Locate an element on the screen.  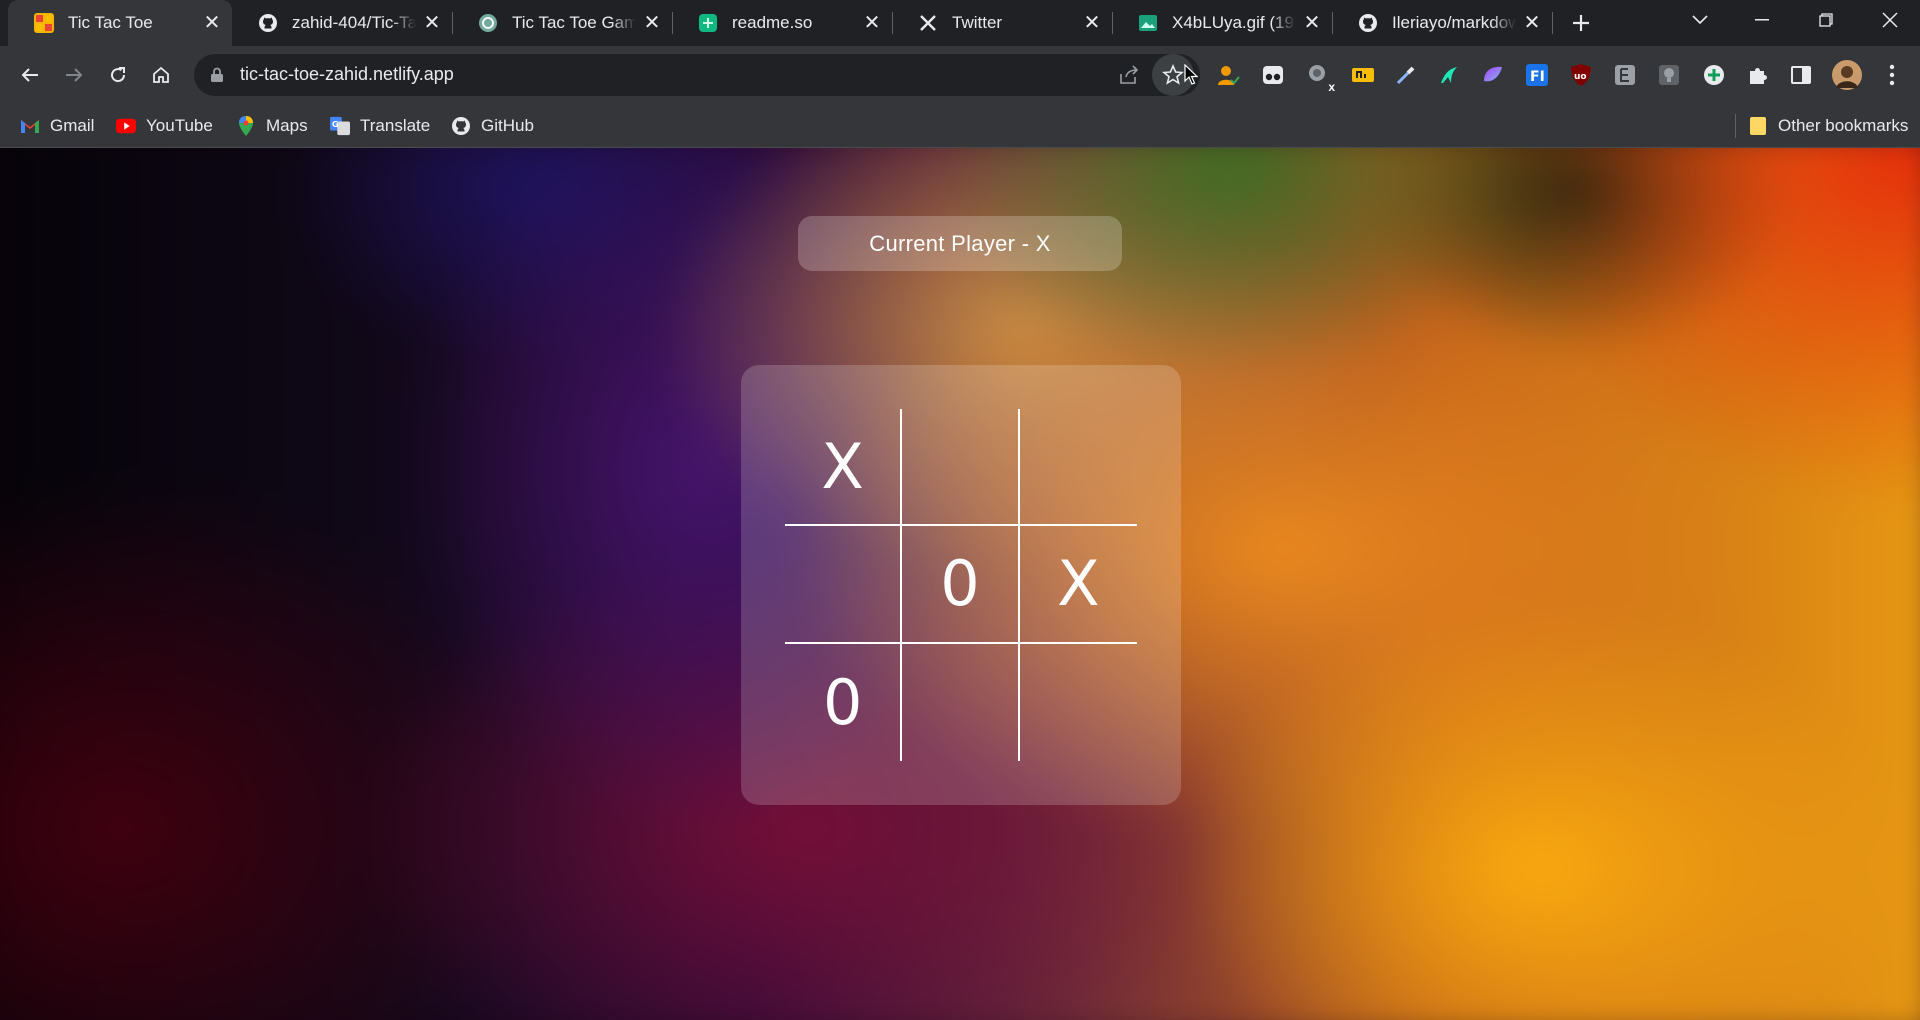
kebab-menu-icon is located at coordinates (1892, 75).